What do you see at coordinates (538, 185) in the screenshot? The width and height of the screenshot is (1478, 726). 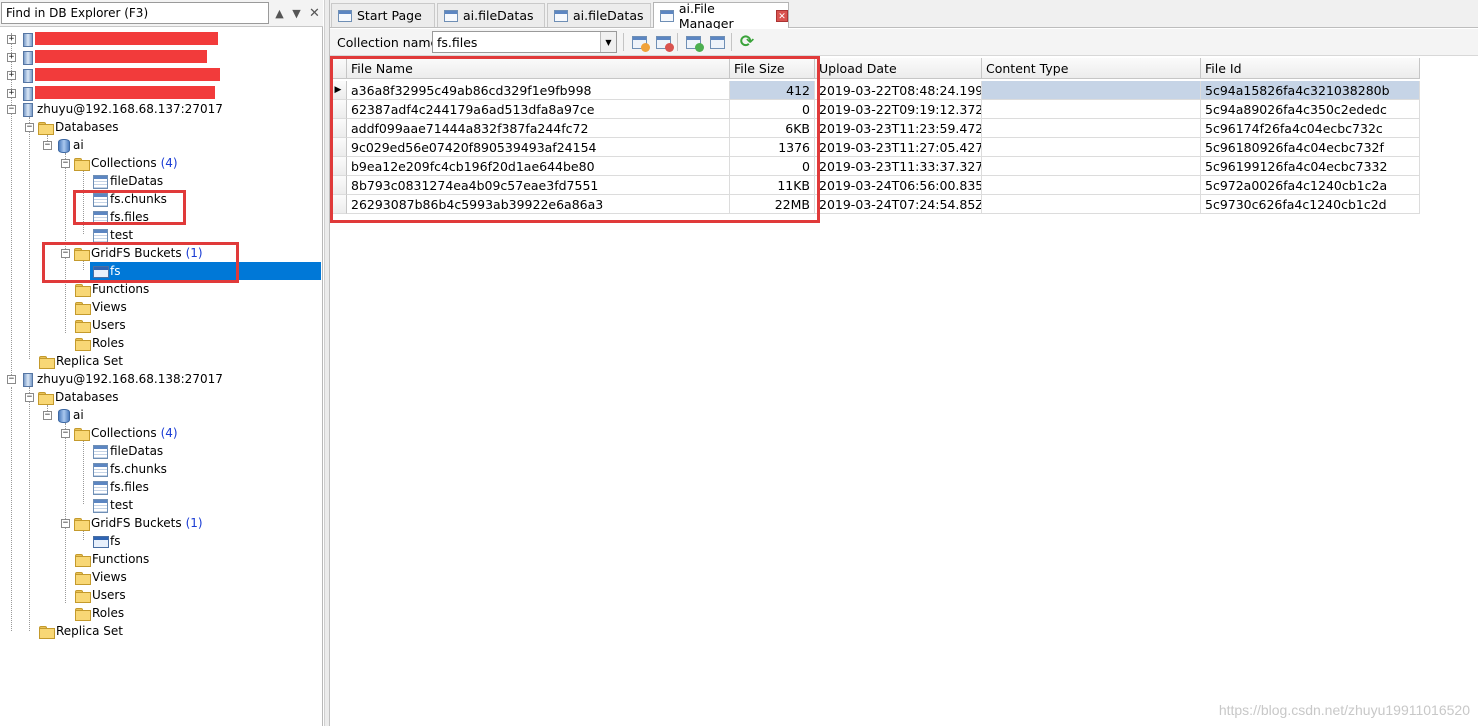 I see `cell-name: 8b793c0831274ea4b09c57eae3fd7551` at bounding box center [538, 185].